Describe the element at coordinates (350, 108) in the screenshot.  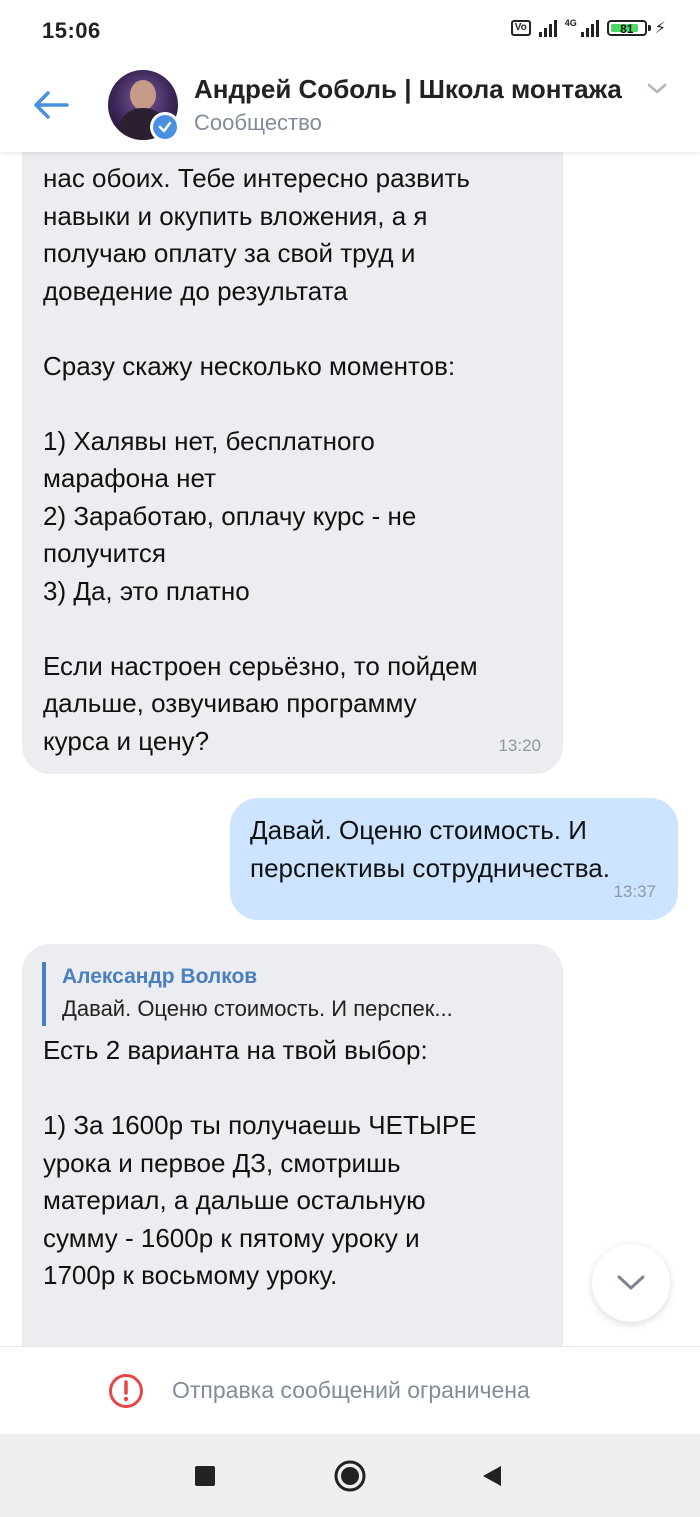
I see `chat-header: Андрей Соболь | Школа монтажа Сообщество` at that location.